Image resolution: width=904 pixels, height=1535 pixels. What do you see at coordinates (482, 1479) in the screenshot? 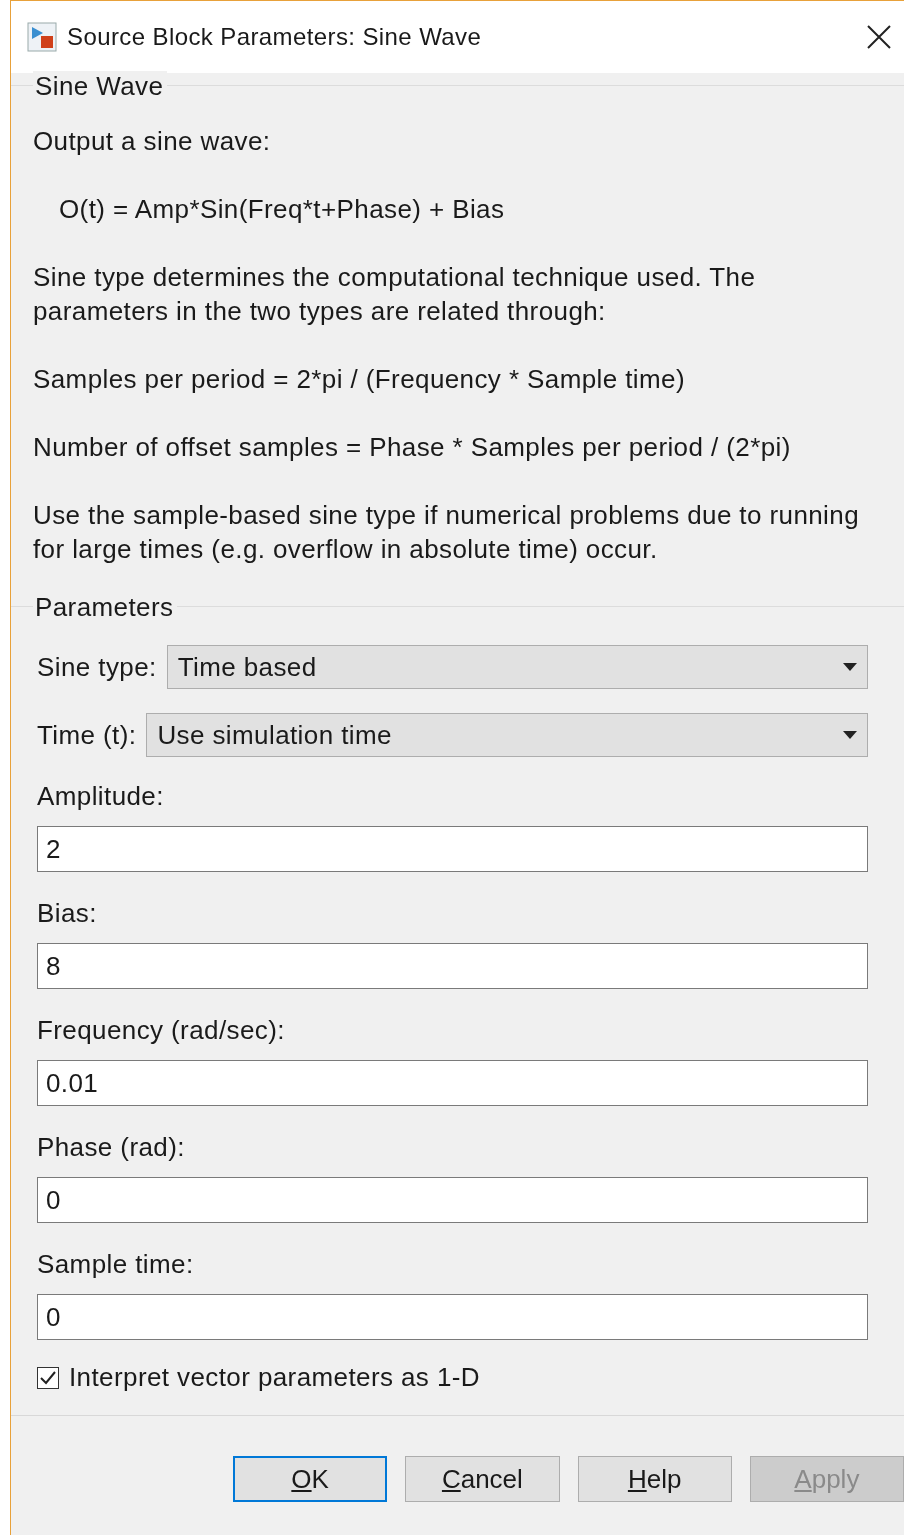
I see `dialog-button: Cancel` at bounding box center [482, 1479].